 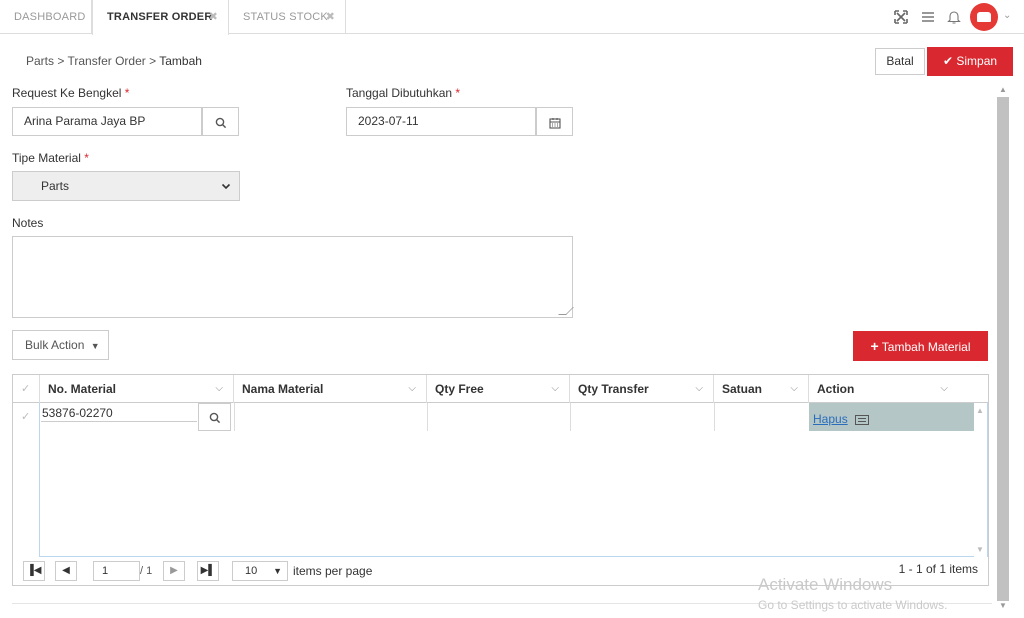 I want to click on tab-dashboard: DASHBOARD, so click(x=46, y=17).